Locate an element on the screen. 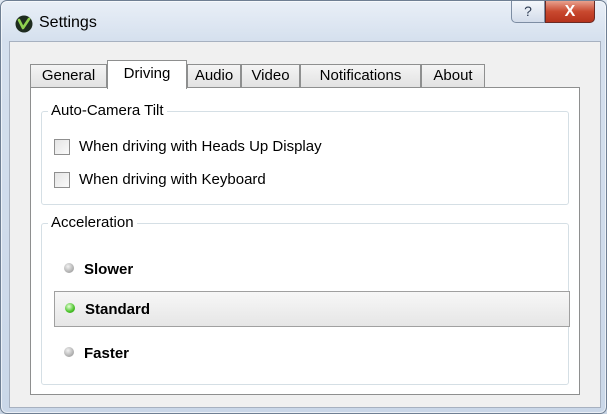 This screenshot has height=414, width=607. acceleration-group-title: Acceleration is located at coordinates (92, 222).